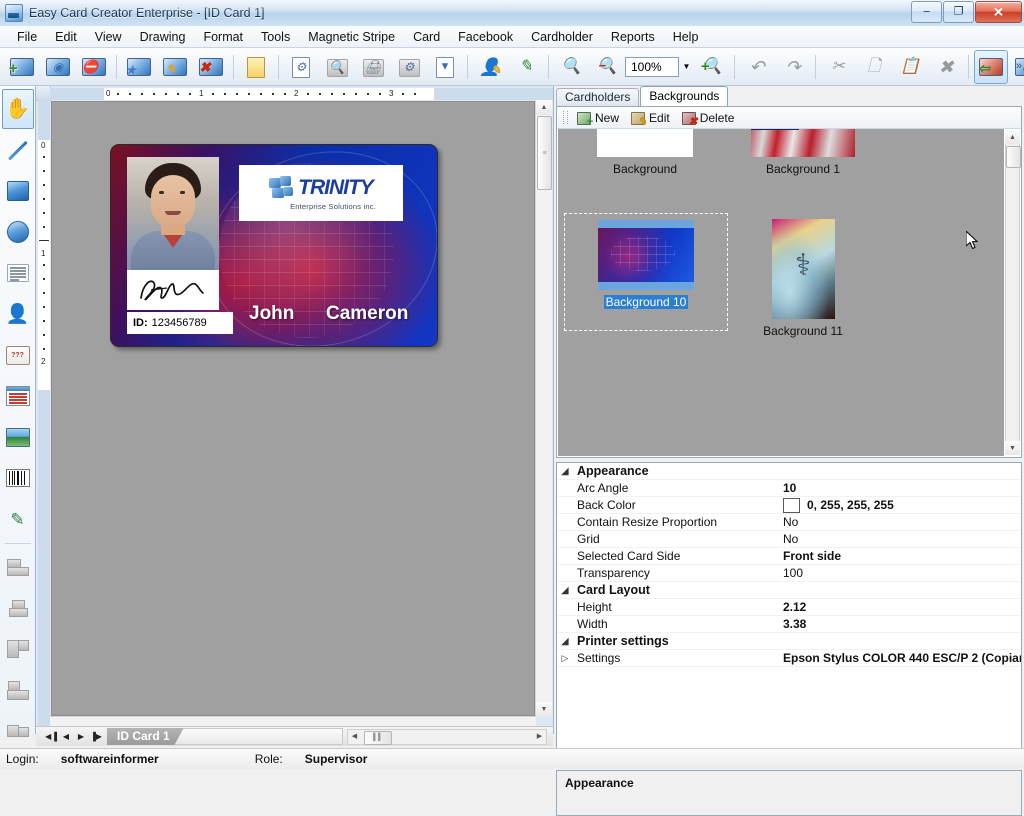 Image resolution: width=1024 pixels, height=816 pixels. What do you see at coordinates (354, 736) in the screenshot?
I see `scroll-left-icon: ◀` at bounding box center [354, 736].